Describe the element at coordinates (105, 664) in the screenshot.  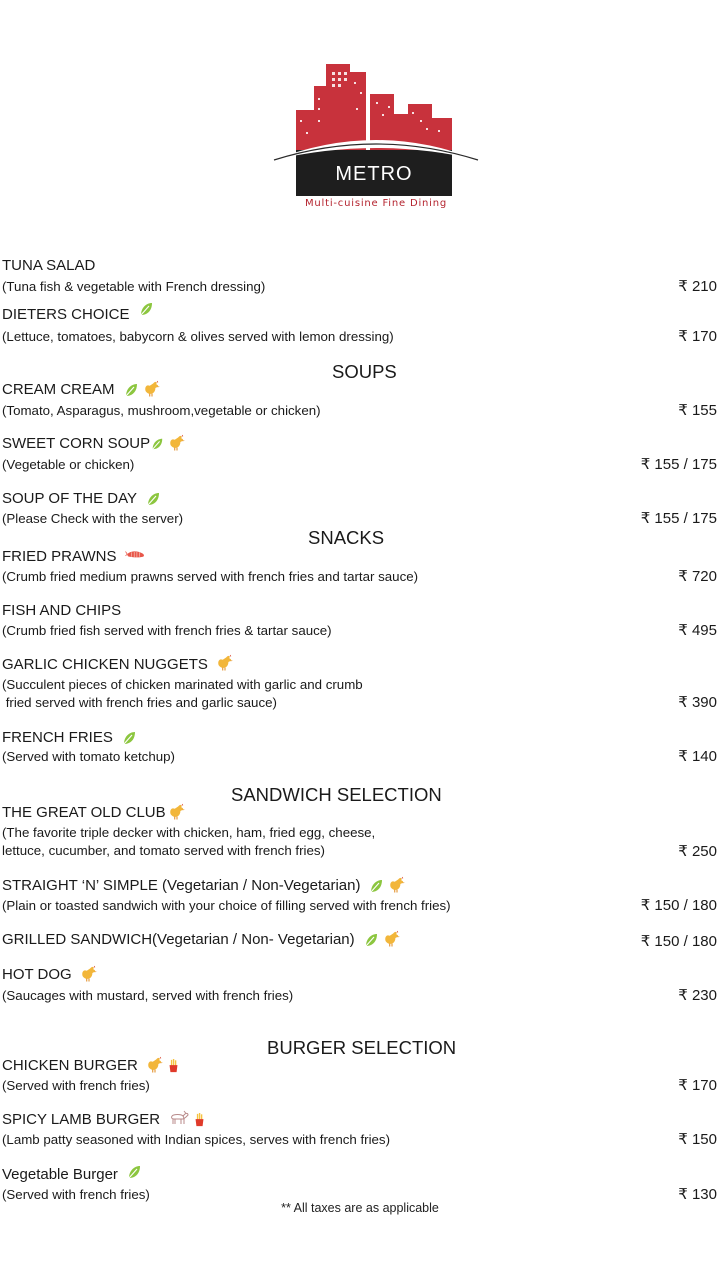
I see `menu-item-name: GARLIC CHICKEN NUGGETS` at that location.